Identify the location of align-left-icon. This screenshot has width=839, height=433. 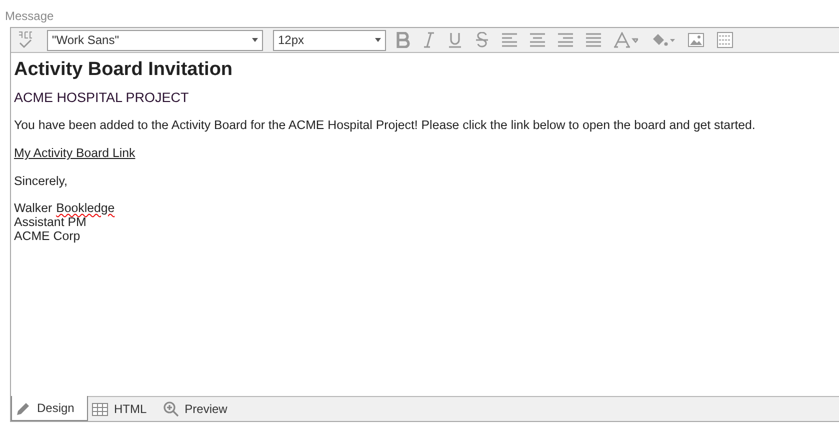
(509, 40).